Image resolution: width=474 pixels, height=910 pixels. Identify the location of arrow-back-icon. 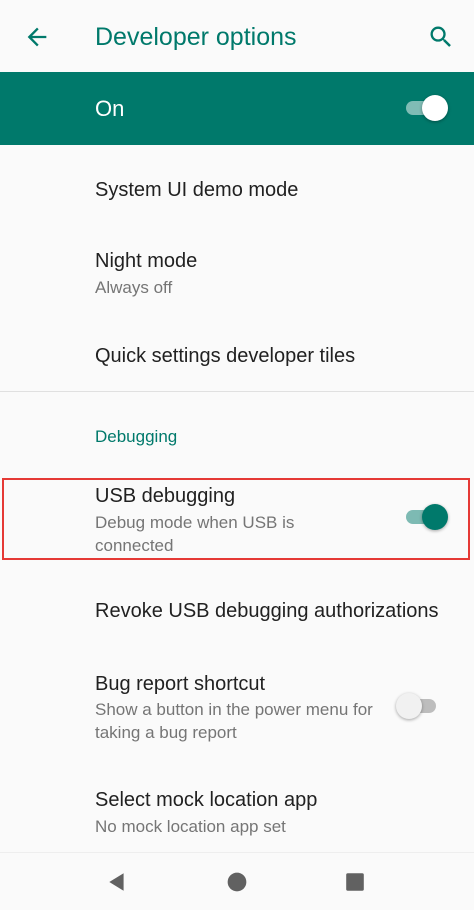
(37, 37).